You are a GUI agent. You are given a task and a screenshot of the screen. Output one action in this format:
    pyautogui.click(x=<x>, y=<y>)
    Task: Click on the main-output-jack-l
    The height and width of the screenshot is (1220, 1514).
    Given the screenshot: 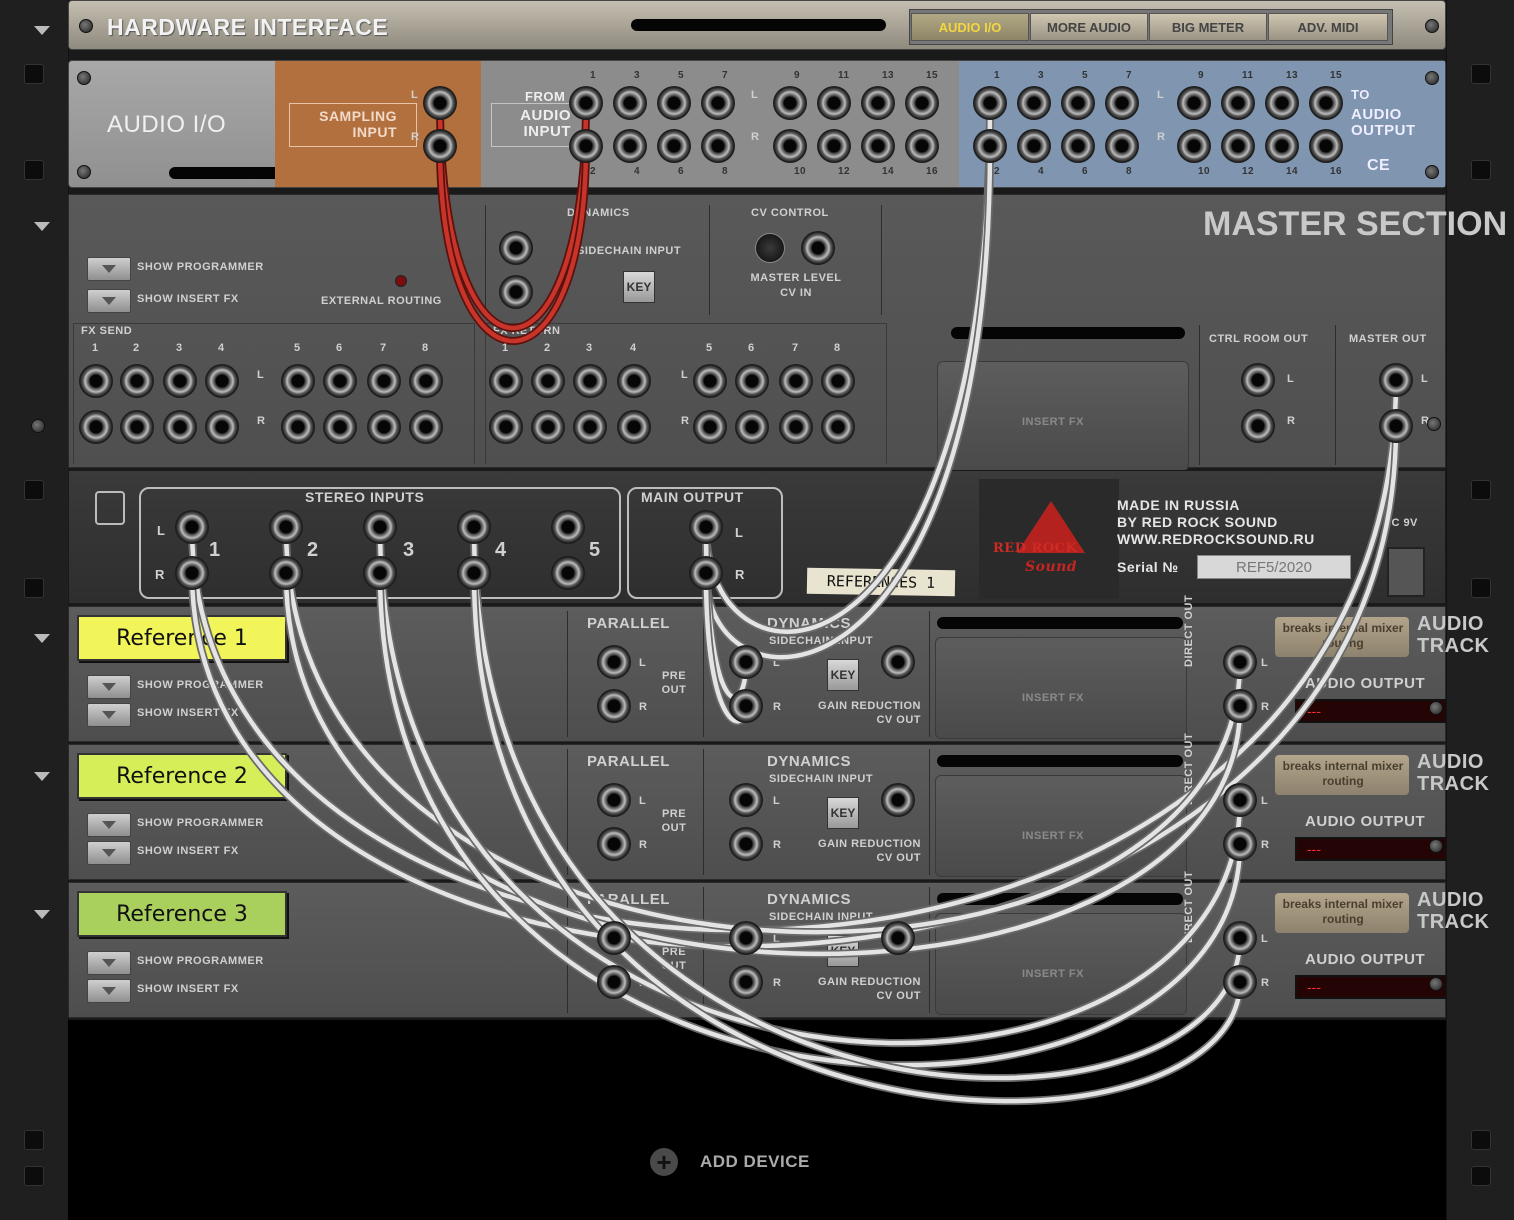 What is the action you would take?
    pyautogui.click(x=706, y=527)
    